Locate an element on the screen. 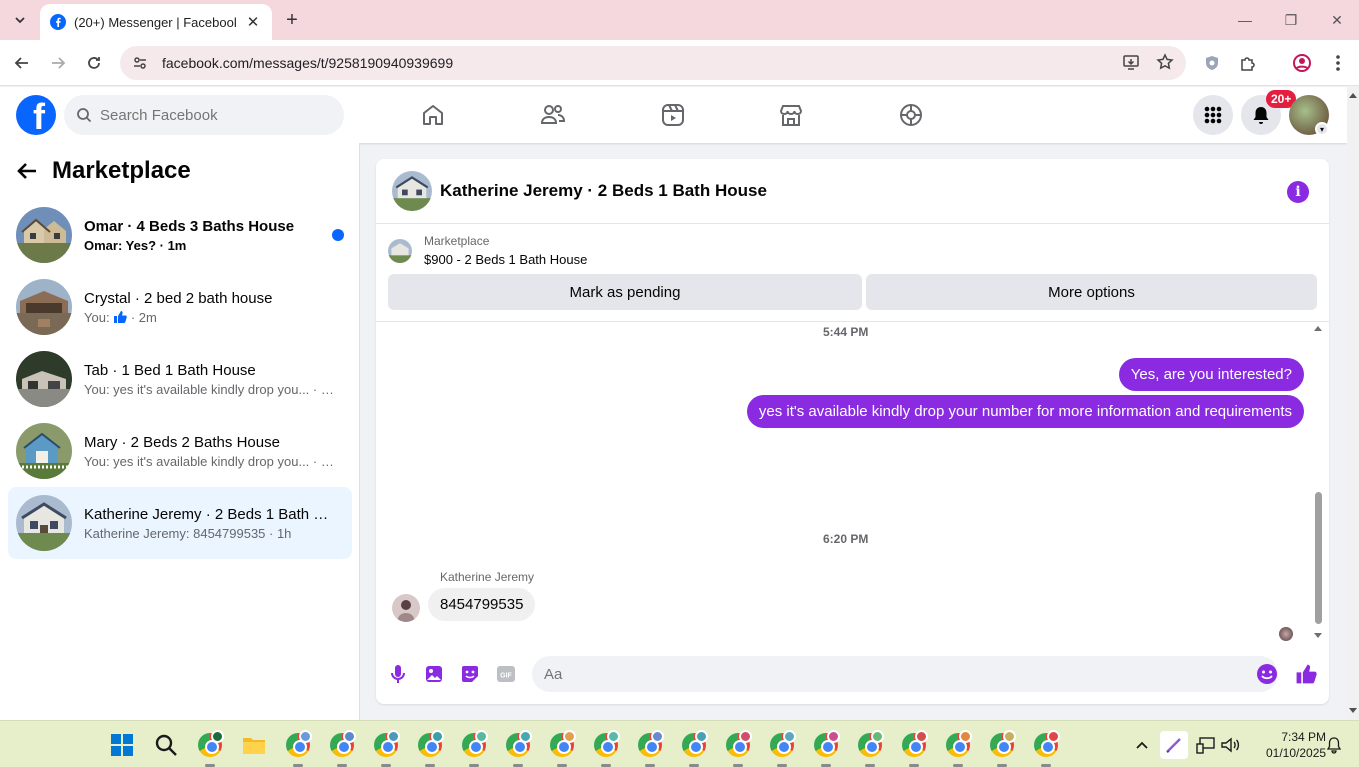 The height and width of the screenshot is (767, 1359). scroll-up-icon is located at coordinates (1318, 328).